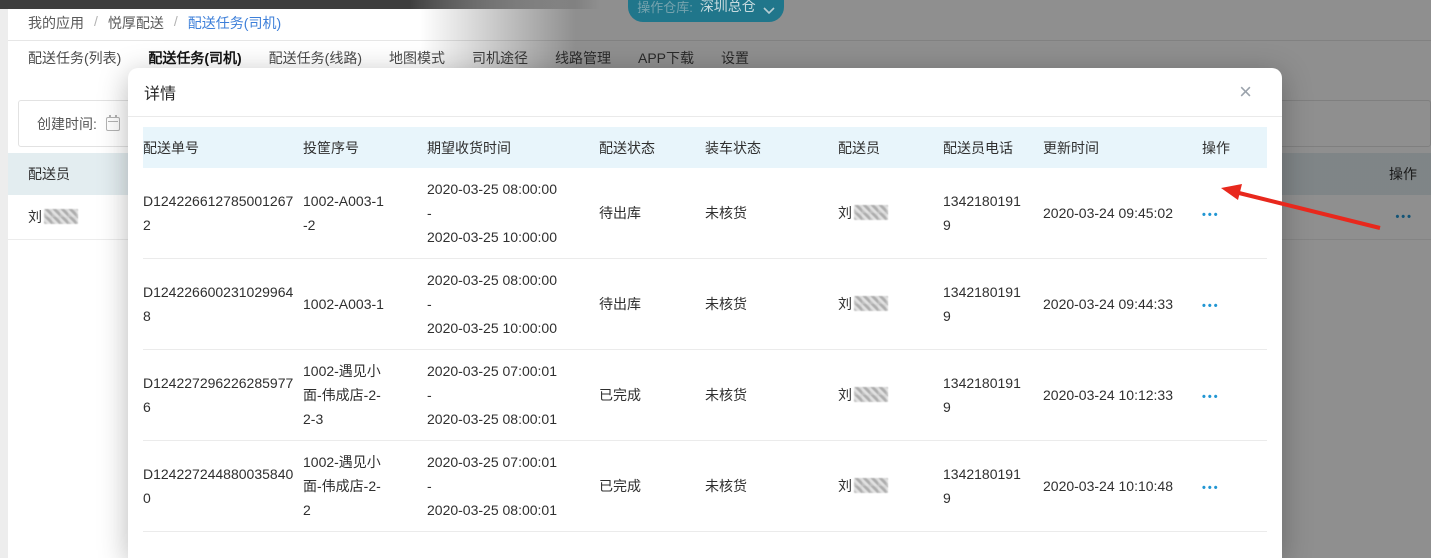  I want to click on basket-seq-cell: 1002-遇见小面-伟成店-2-2, so click(342, 486).